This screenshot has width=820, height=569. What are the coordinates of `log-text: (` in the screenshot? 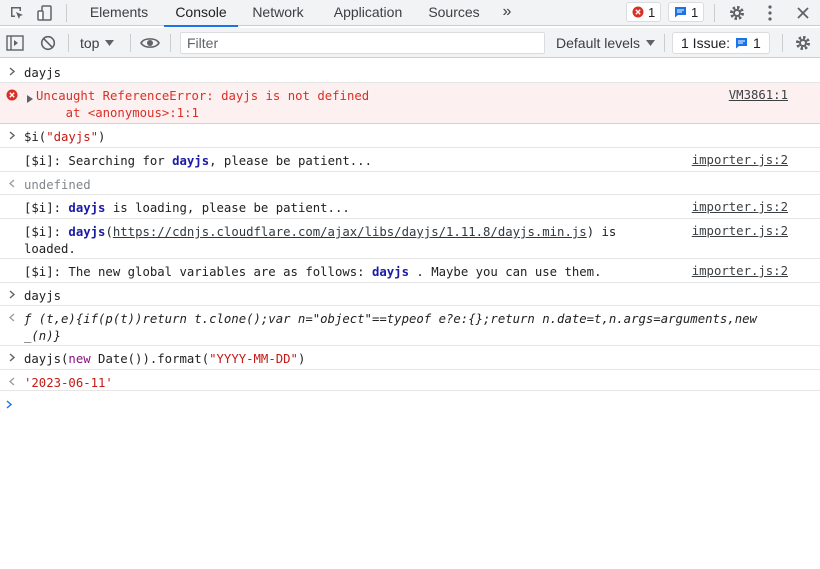 It's located at (109, 232).